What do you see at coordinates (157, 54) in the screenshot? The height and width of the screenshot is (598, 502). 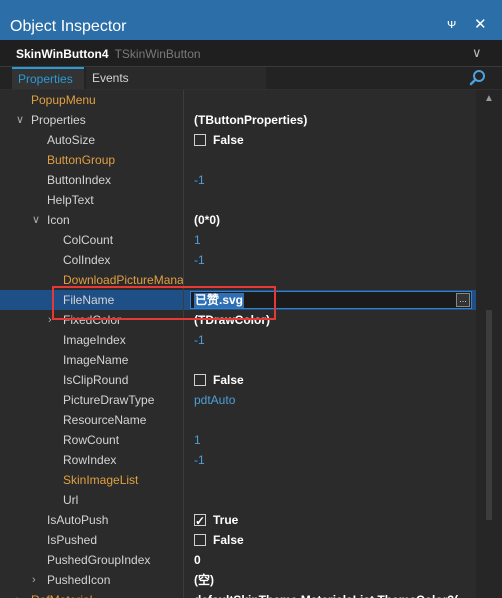 I see `component-type: TSkinWinButton` at bounding box center [157, 54].